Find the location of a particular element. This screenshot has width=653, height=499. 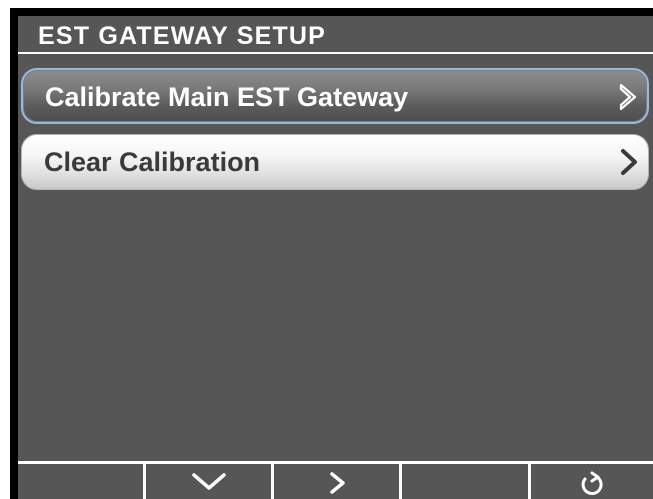

chevron-right-outline-icon is located at coordinates (628, 97).